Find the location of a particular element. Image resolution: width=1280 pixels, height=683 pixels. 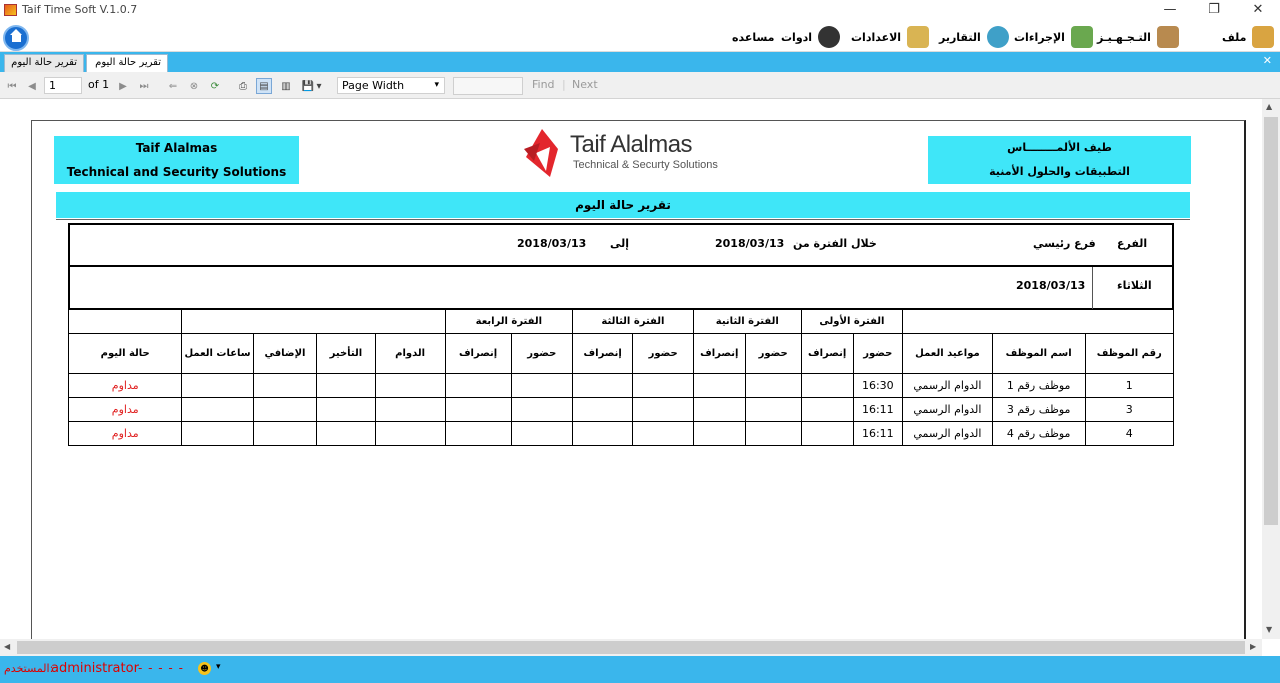

user-status-icon: ☻ is located at coordinates (204, 668).